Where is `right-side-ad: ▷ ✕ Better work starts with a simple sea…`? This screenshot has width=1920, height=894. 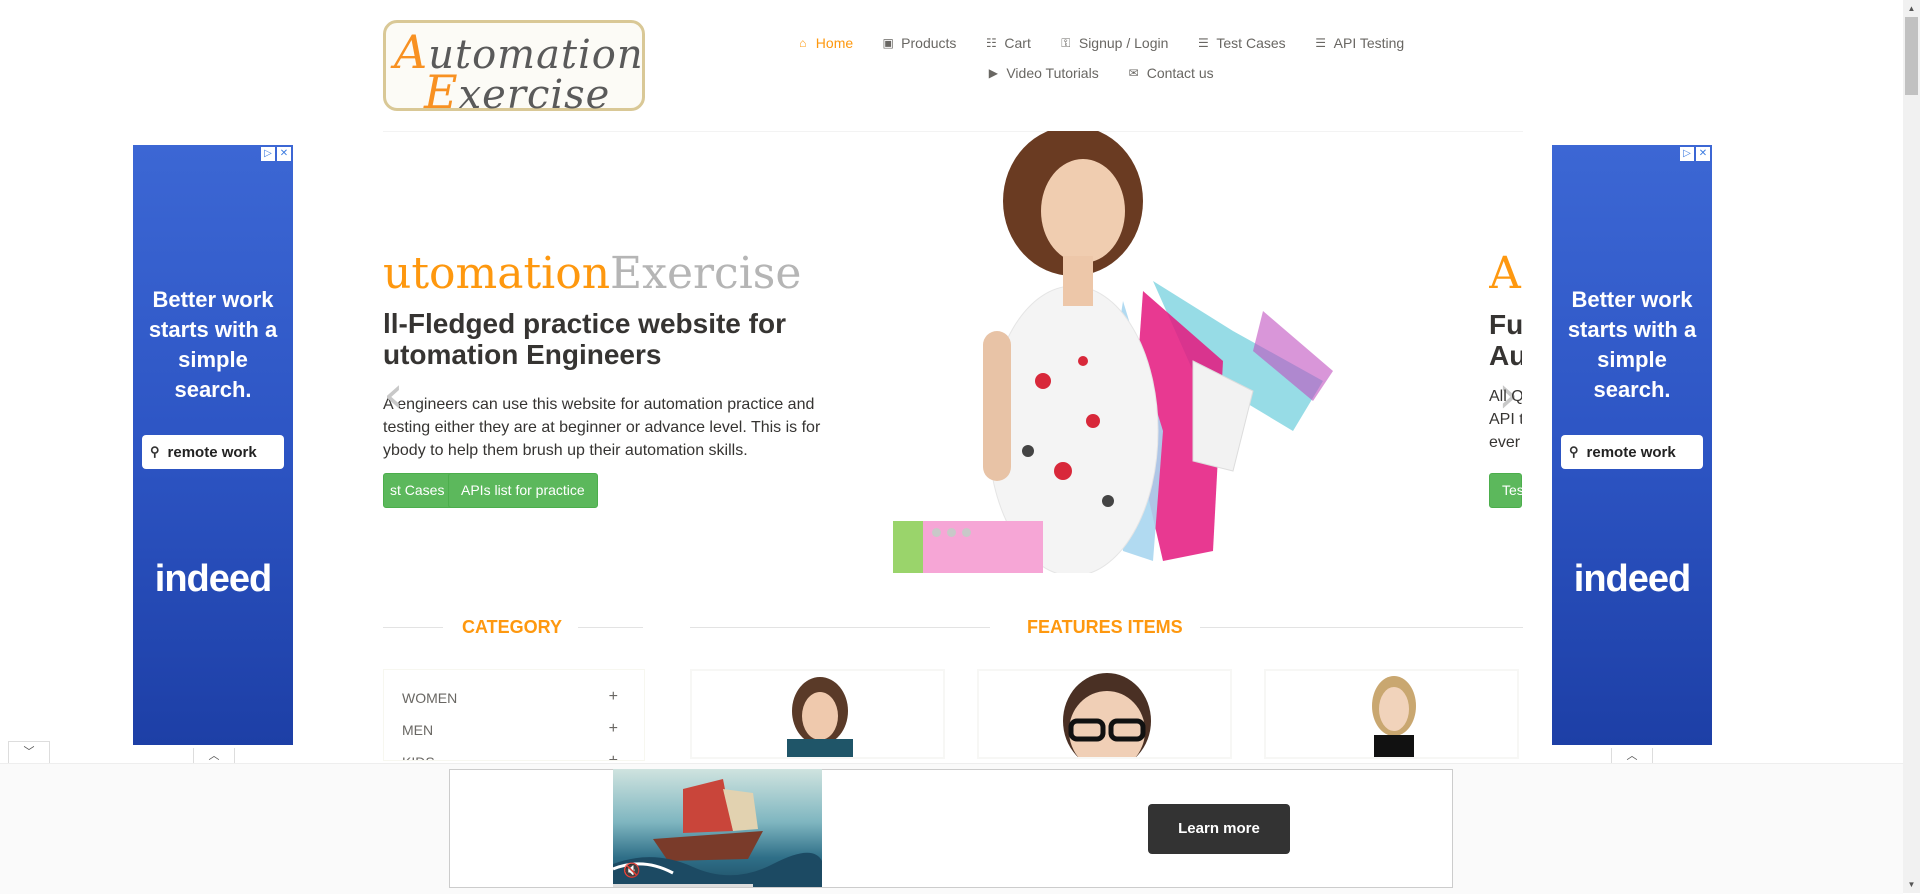
right-side-ad: ▷ ✕ Better work starts with a simple sea… is located at coordinates (1632, 445).